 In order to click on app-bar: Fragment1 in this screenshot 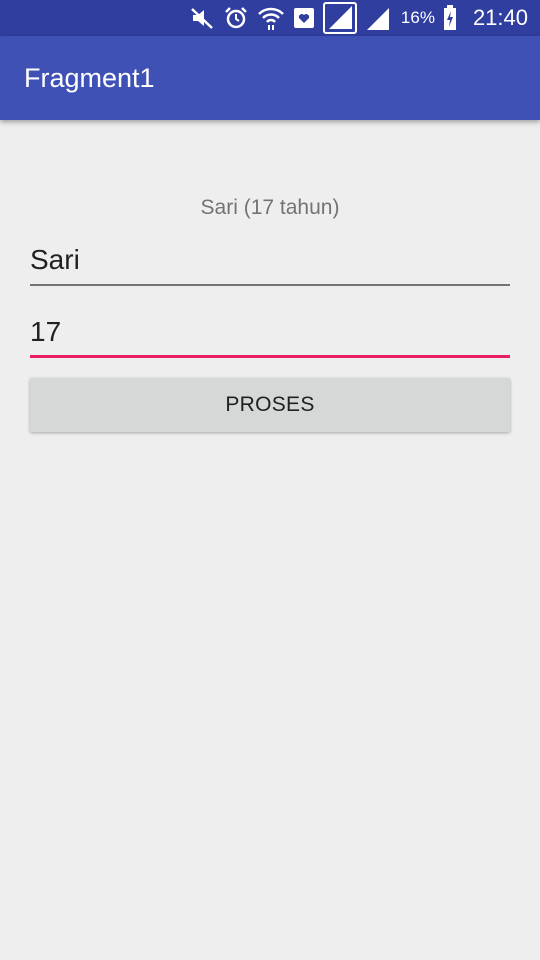, I will do `click(270, 78)`.